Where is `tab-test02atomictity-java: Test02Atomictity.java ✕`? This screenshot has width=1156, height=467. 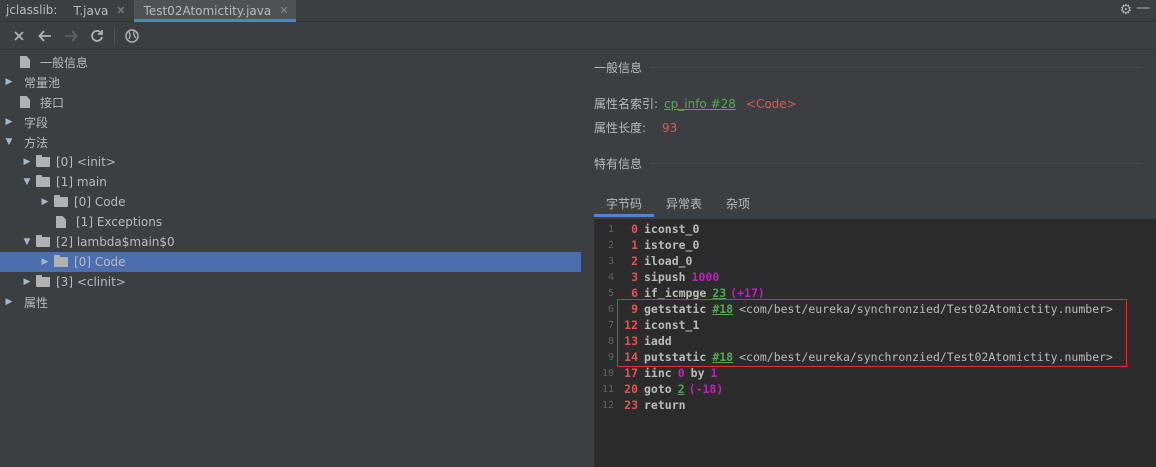
tab-test02atomictity-java: Test02Atomictity.java ✕ is located at coordinates (215, 11).